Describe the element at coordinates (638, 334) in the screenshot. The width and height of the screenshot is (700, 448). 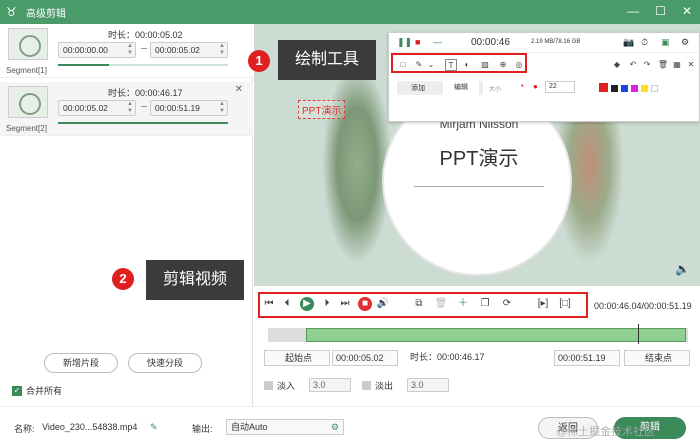
I see `playhead` at that location.